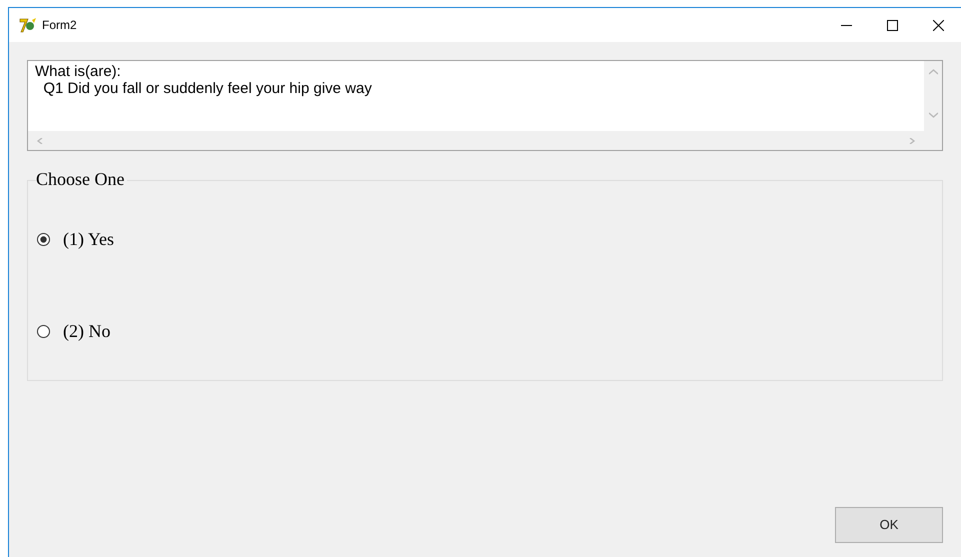 The image size is (961, 557). What do you see at coordinates (489, 331) in the screenshot?
I see `radio-option: (2) No` at bounding box center [489, 331].